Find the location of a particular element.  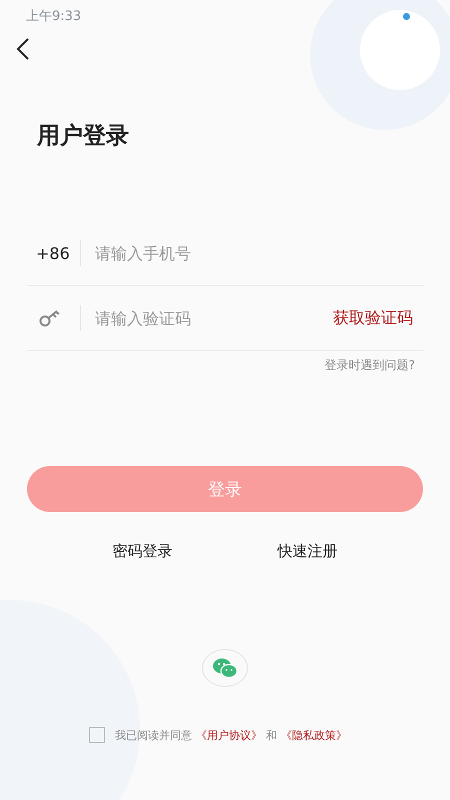

chat-bubbles-icon is located at coordinates (225, 668).